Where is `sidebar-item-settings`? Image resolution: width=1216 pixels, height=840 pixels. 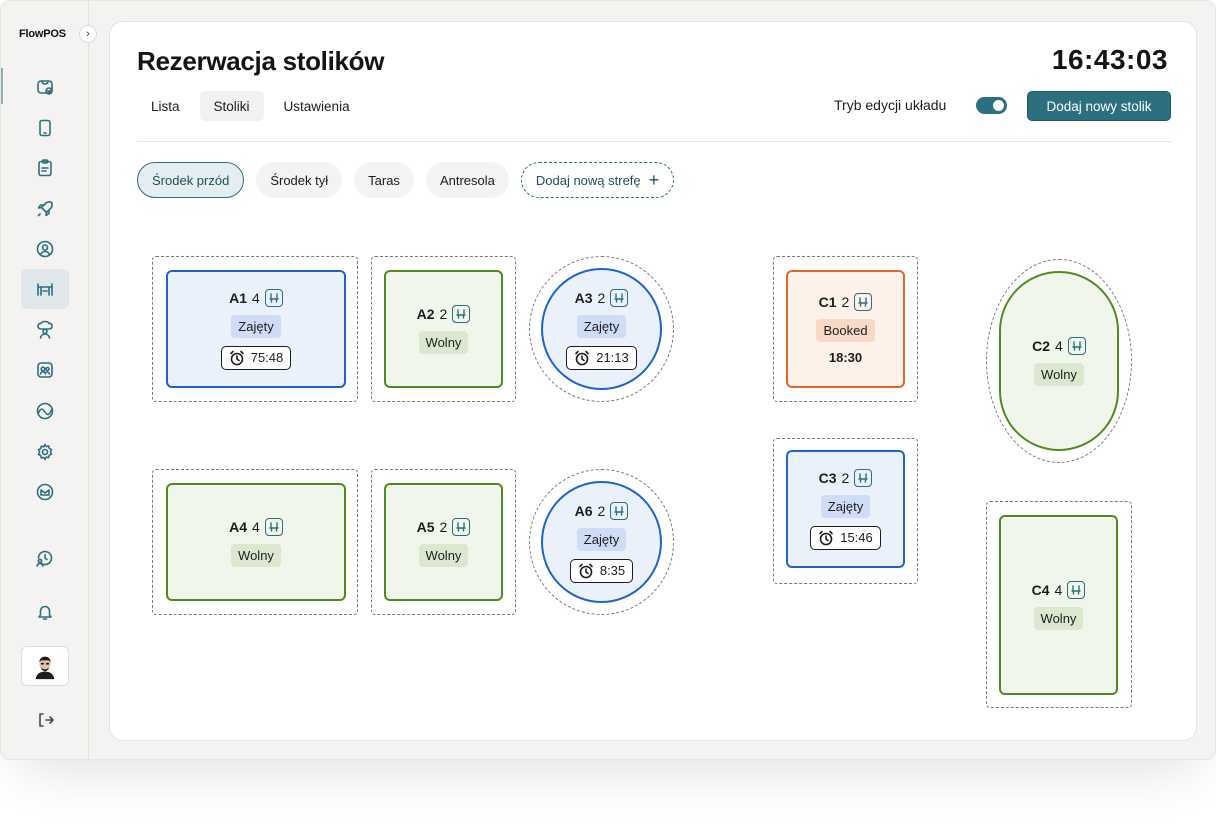
sidebar-item-settings is located at coordinates (45, 452).